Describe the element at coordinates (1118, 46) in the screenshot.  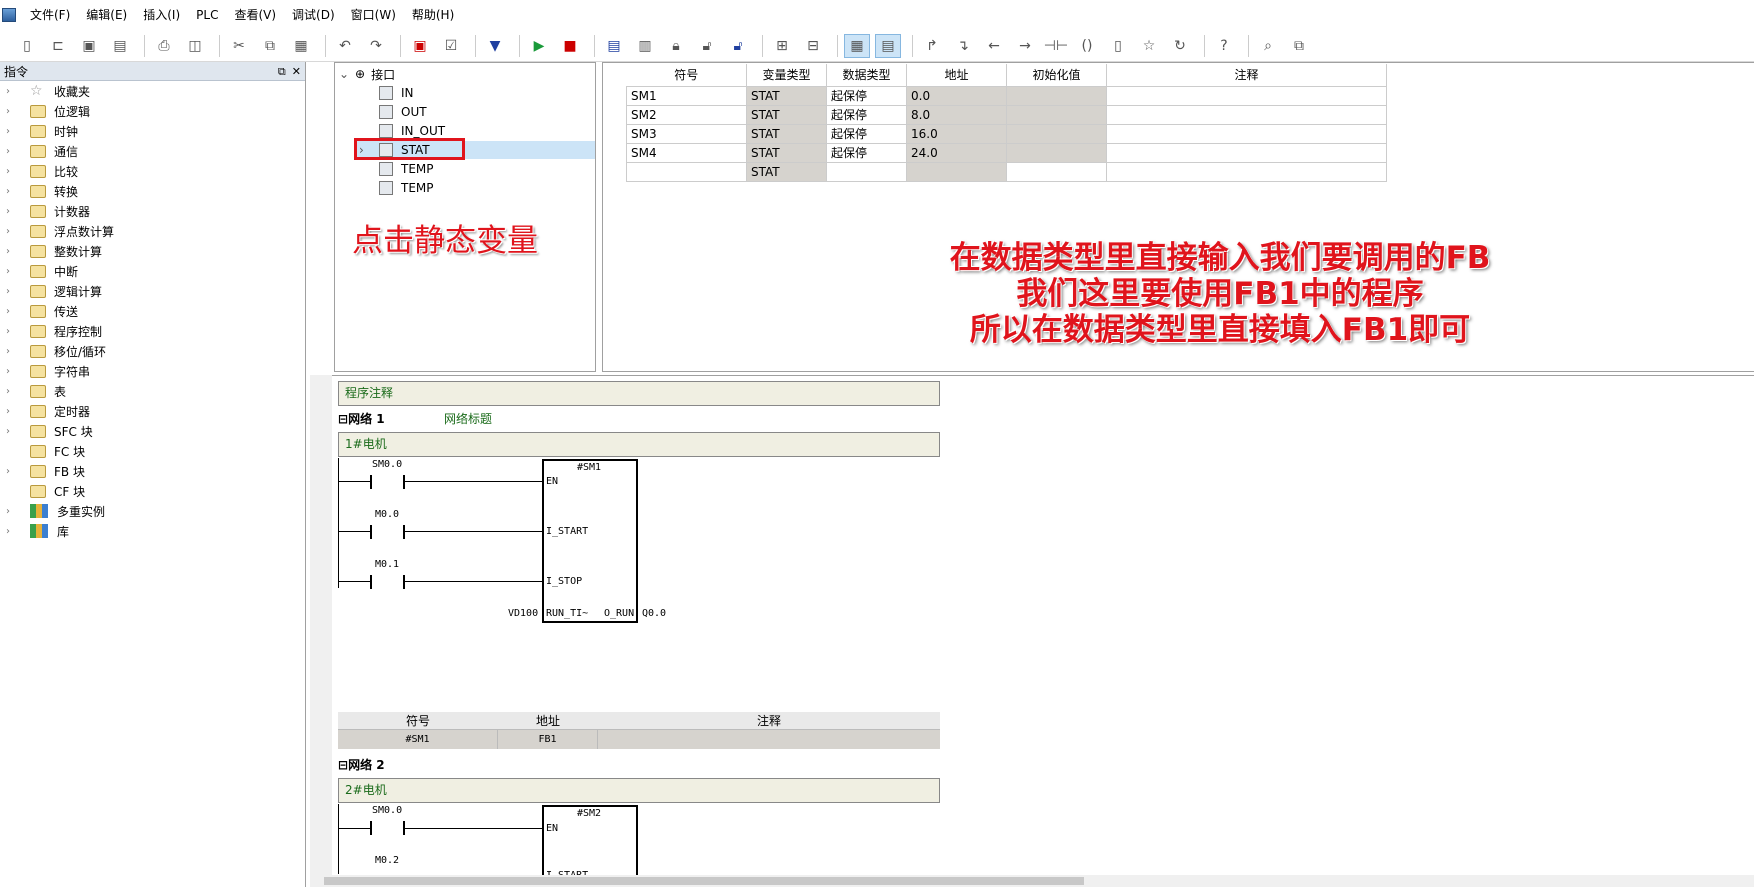
I see `box-icon: ▯` at that location.